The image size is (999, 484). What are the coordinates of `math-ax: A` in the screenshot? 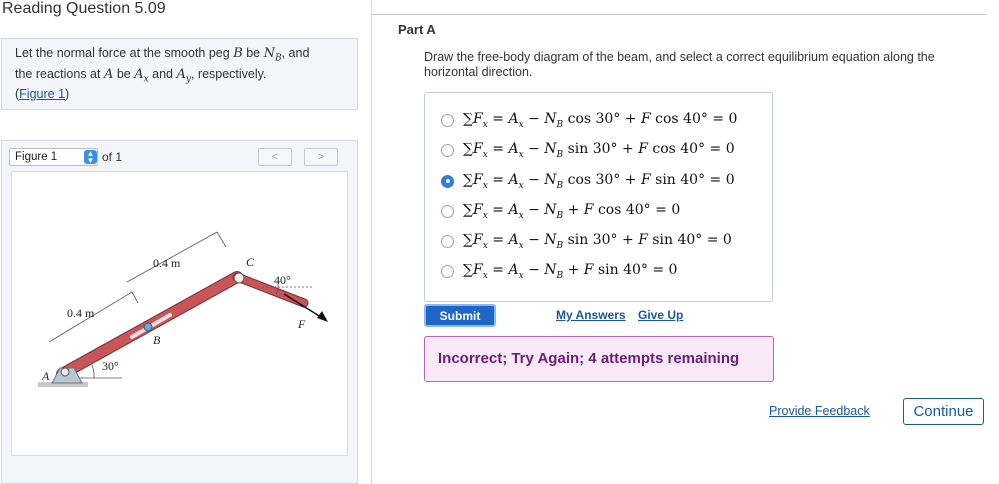 It's located at (139, 74).